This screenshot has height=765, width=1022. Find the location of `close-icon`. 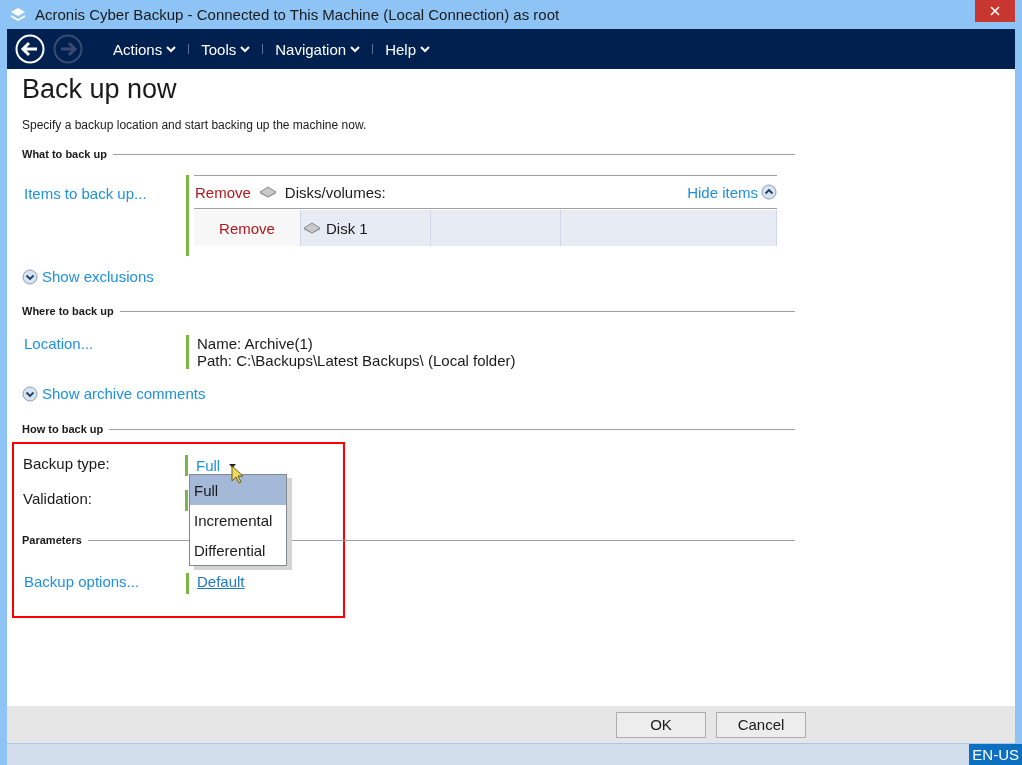

close-icon is located at coordinates (995, 11).